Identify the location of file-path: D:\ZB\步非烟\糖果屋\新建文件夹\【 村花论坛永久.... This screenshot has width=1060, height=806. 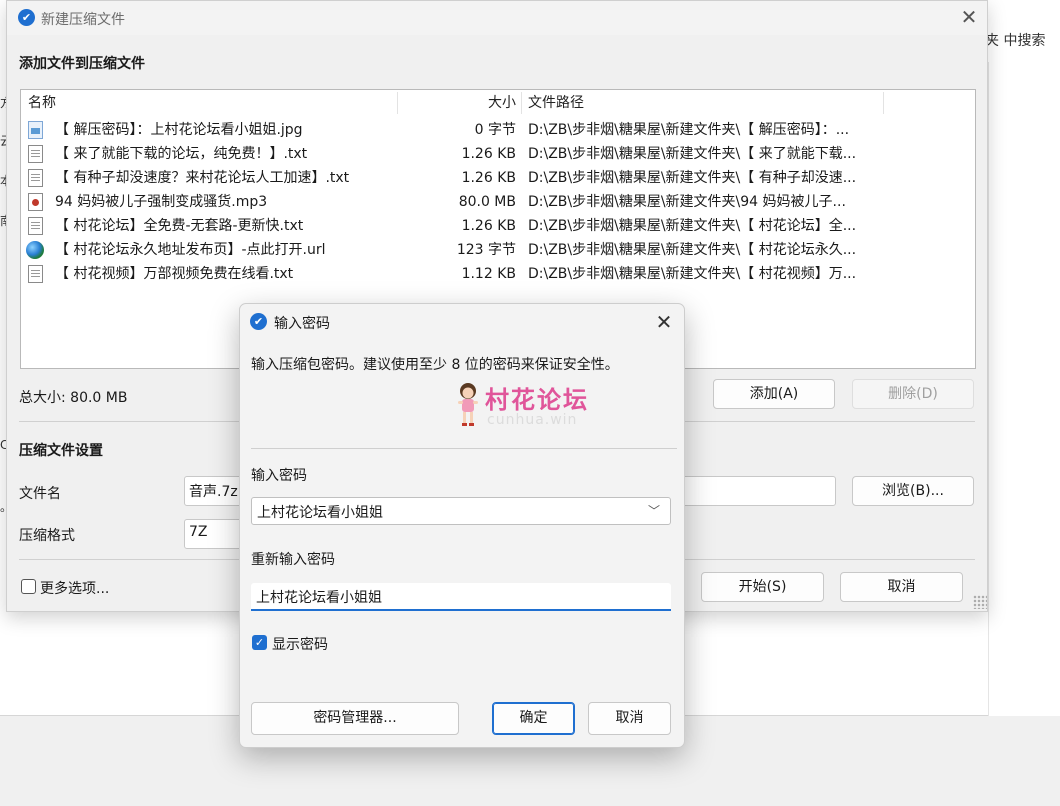
(692, 250).